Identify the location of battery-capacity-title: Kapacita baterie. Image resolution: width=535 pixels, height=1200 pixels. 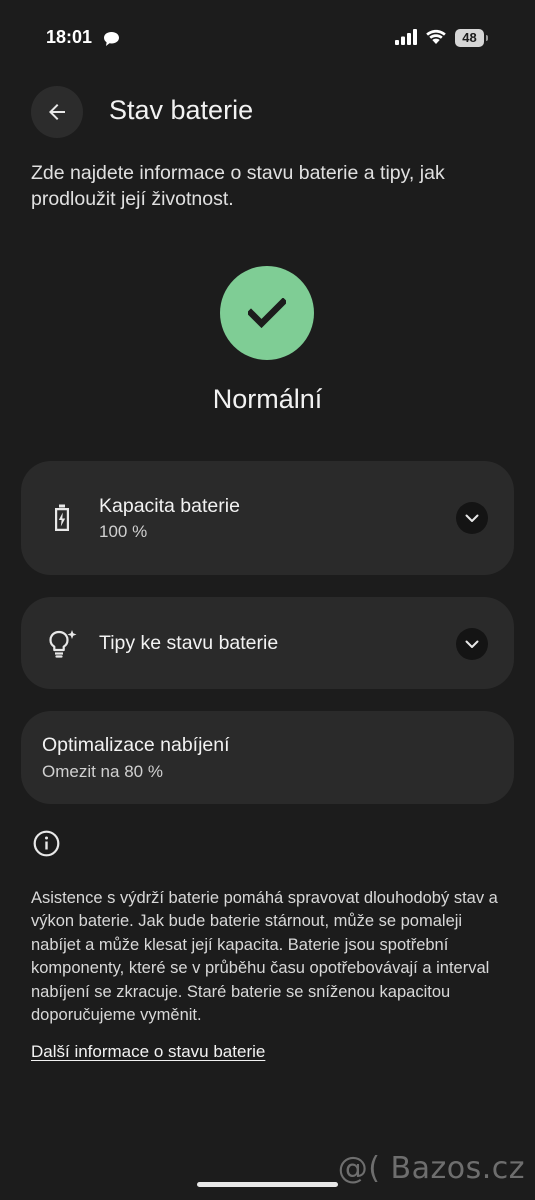
(169, 506).